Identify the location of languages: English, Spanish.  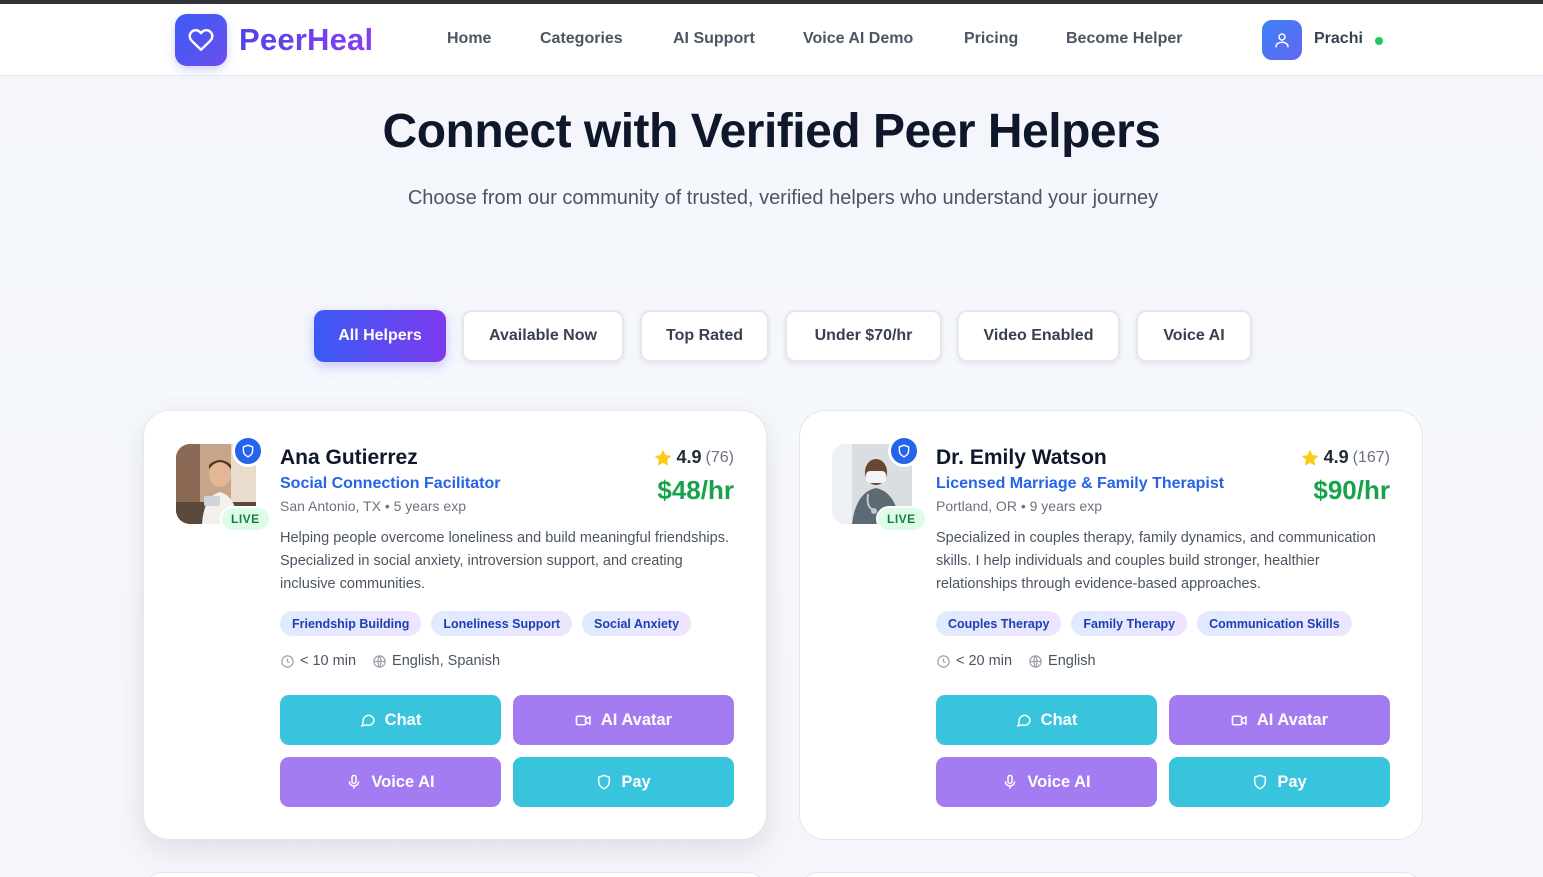
(446, 661).